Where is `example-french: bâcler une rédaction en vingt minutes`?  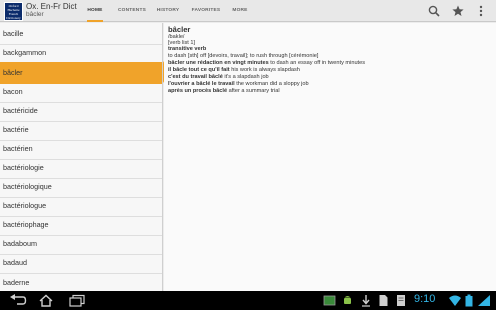 example-french: bâcler une rédaction en vingt minutes is located at coordinates (218, 63).